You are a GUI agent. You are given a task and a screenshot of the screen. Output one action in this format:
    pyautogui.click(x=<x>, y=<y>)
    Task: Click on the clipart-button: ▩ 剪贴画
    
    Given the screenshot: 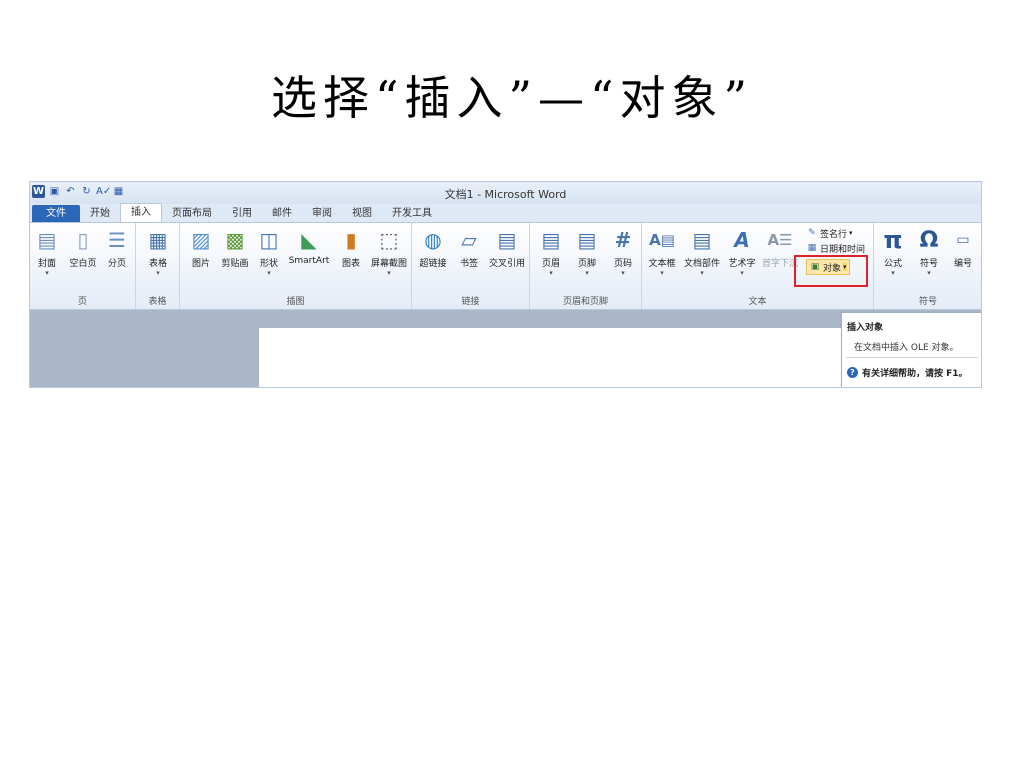 What is the action you would take?
    pyautogui.click(x=235, y=248)
    